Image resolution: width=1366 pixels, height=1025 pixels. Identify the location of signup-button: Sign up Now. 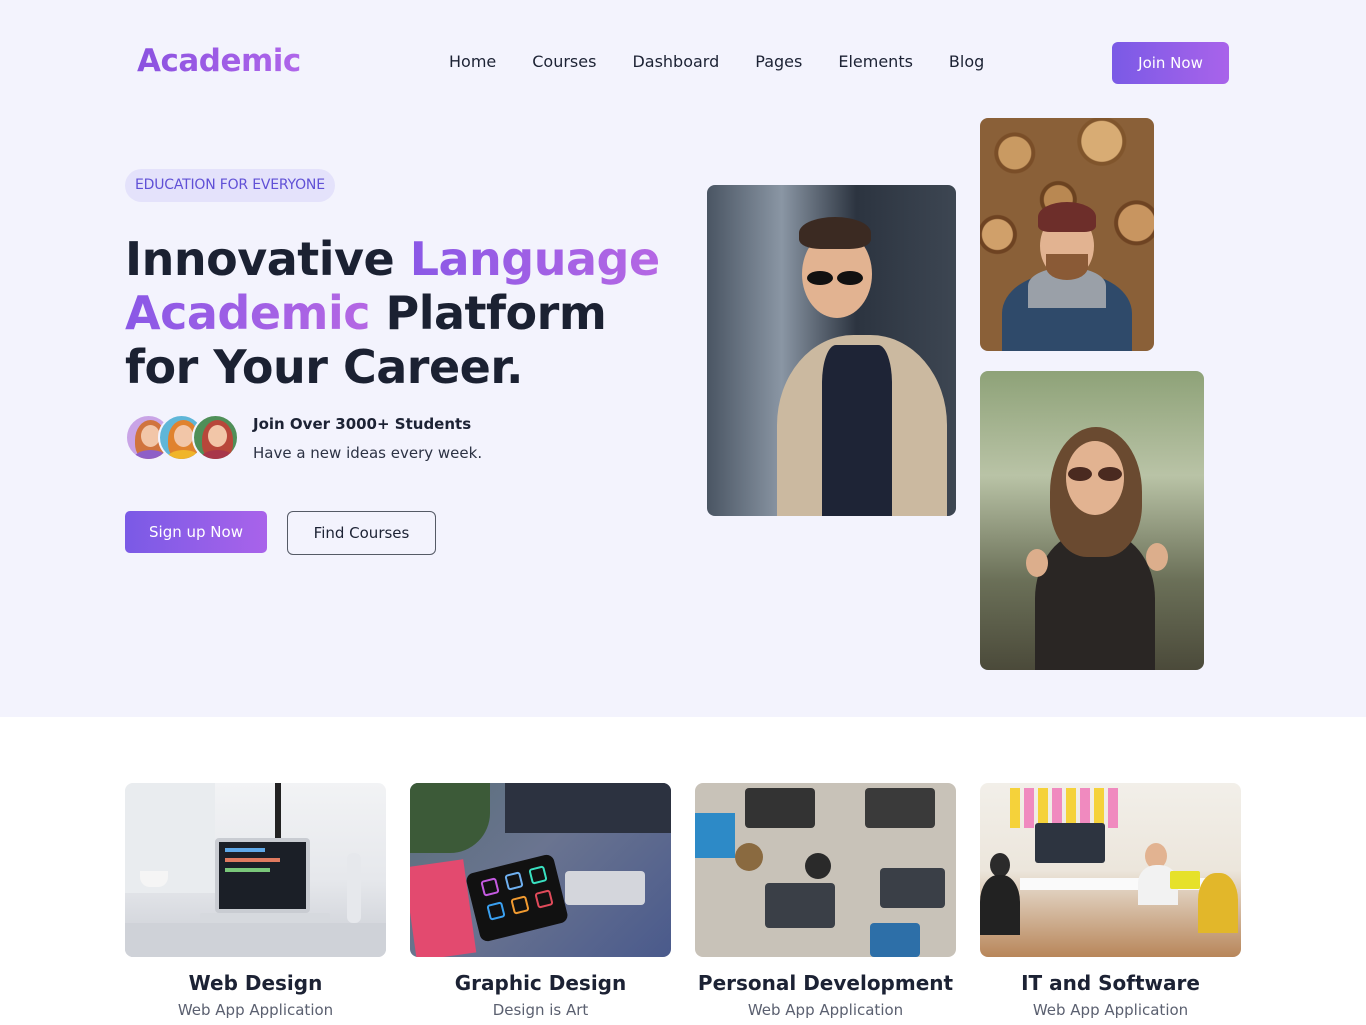
(196, 532).